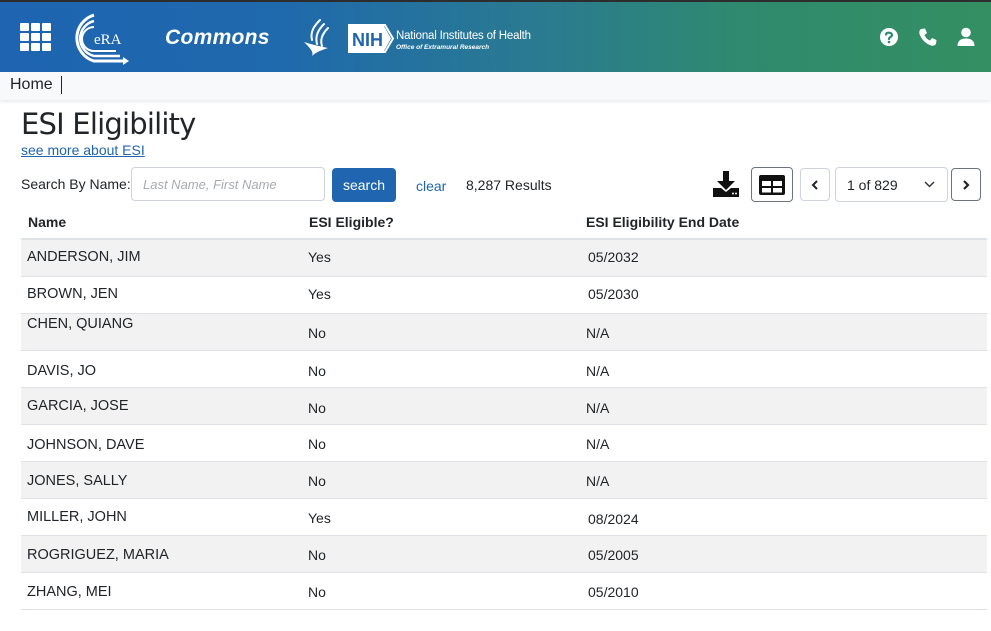 The height and width of the screenshot is (631, 991). What do you see at coordinates (77, 481) in the screenshot?
I see `cell-name: JONES, SALLY` at bounding box center [77, 481].